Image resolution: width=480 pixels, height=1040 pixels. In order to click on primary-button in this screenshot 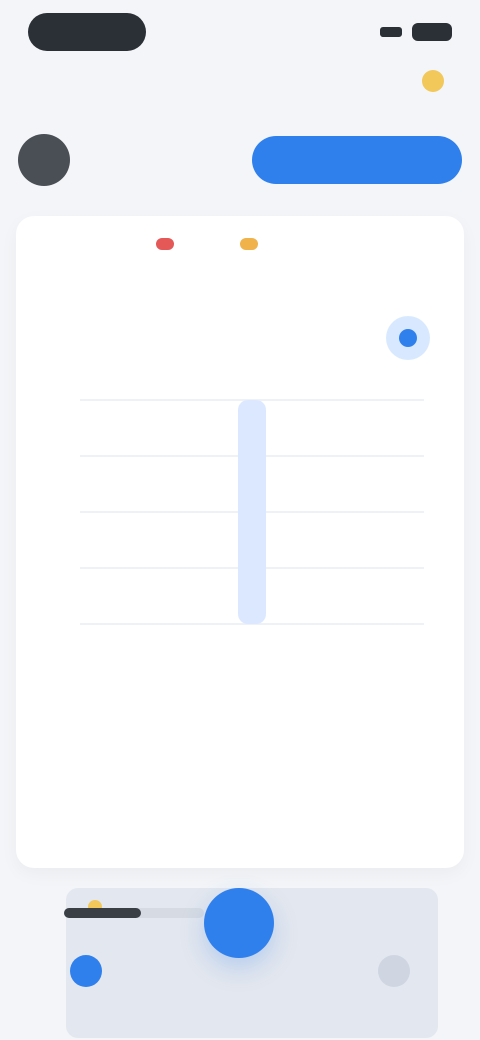, I will do `click(357, 160)`.